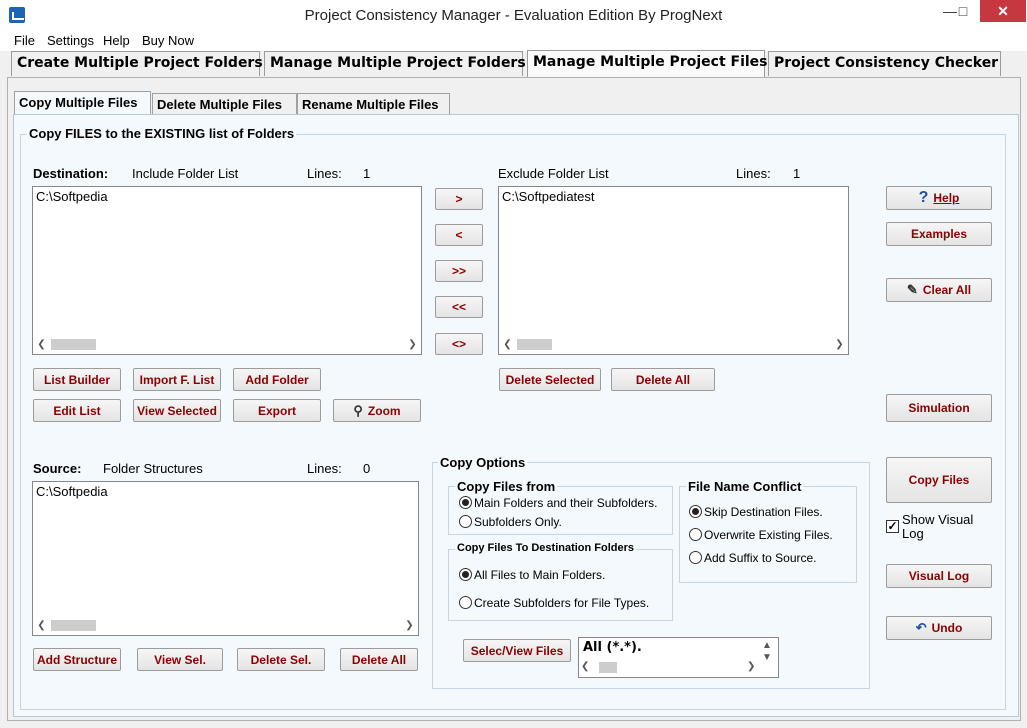 Image resolution: width=1027 pixels, height=728 pixels. I want to click on menu-buy-now: Buy Now, so click(168, 40).